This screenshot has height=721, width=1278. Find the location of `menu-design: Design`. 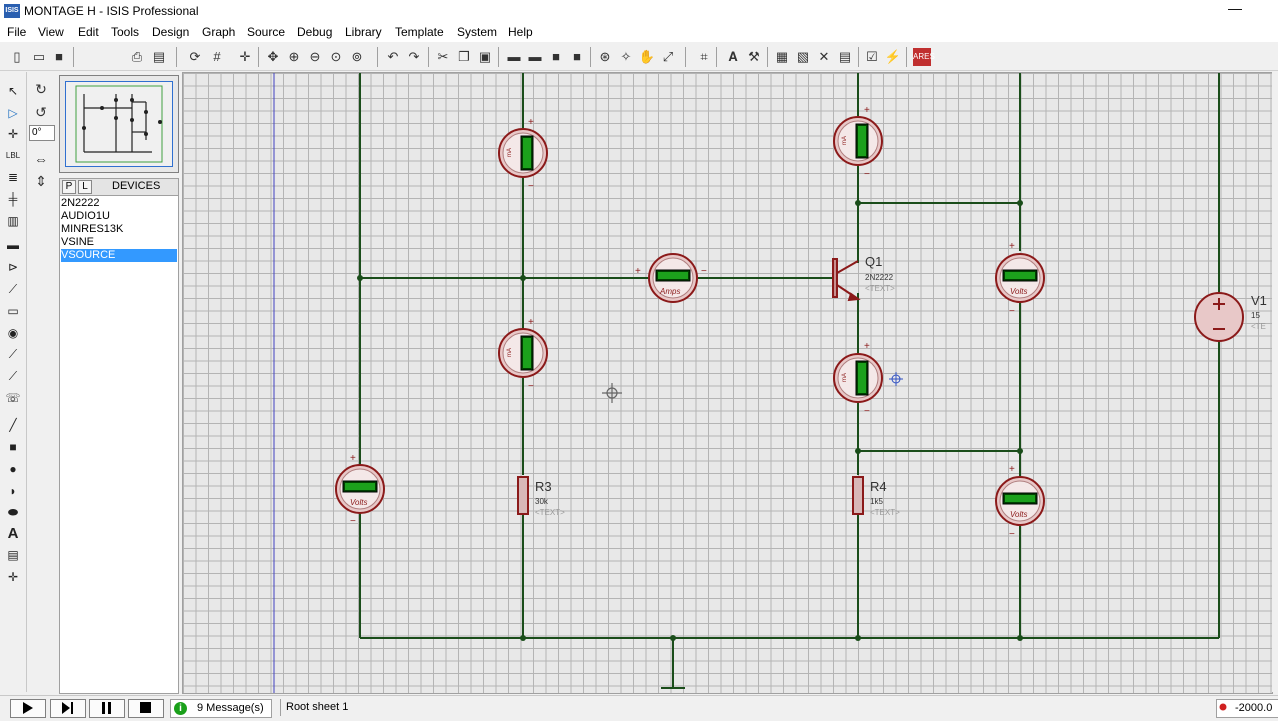

menu-design: Design is located at coordinates (170, 32).